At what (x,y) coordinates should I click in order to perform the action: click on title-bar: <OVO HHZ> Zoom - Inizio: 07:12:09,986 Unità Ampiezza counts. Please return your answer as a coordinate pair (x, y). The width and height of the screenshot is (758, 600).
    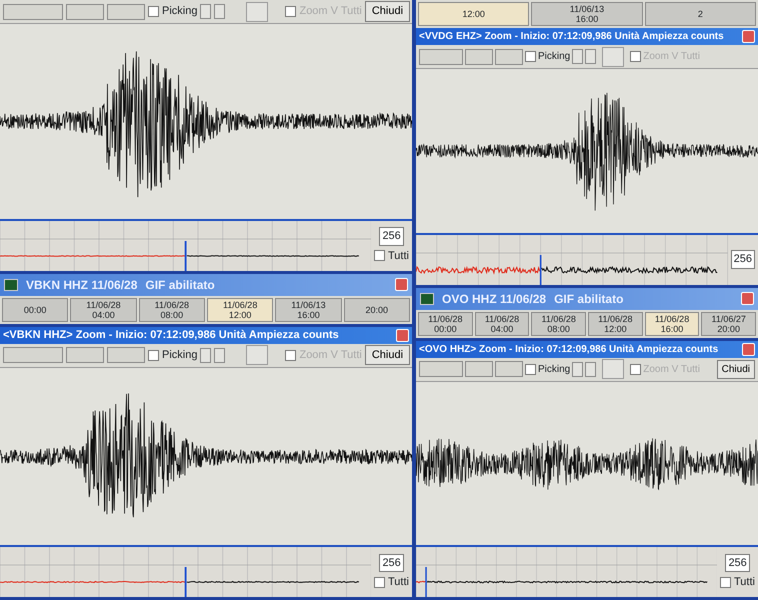
    Looking at the image, I should click on (587, 349).